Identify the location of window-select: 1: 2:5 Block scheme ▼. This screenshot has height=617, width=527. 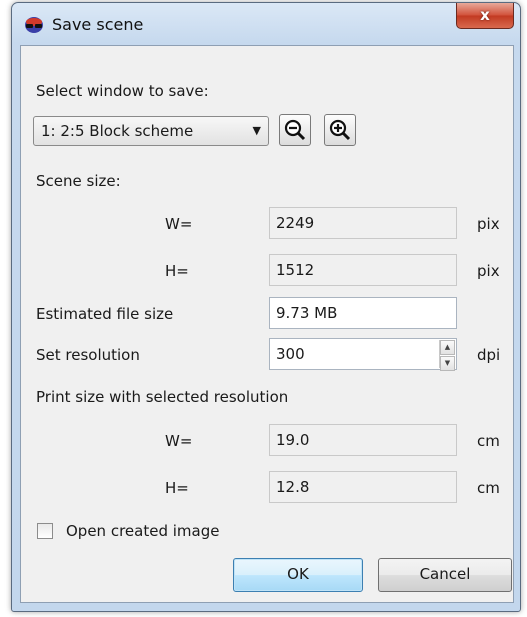
(151, 131).